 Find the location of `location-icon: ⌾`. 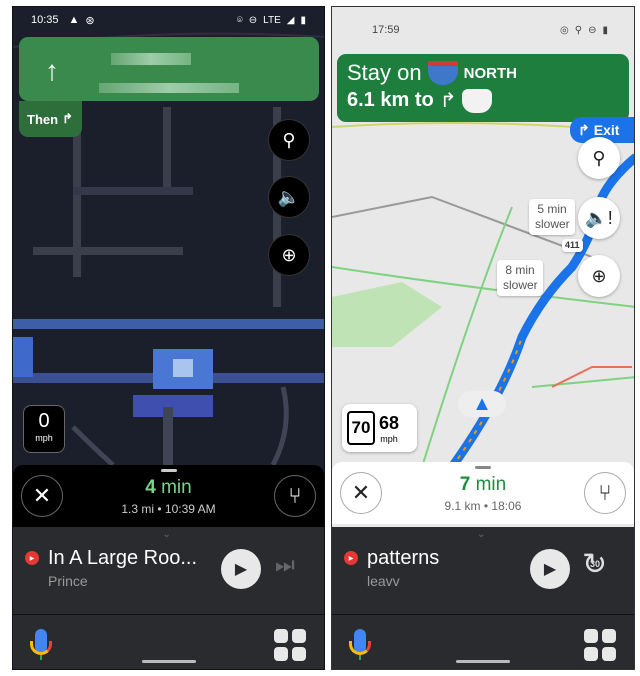

location-icon: ⌾ is located at coordinates (239, 20).